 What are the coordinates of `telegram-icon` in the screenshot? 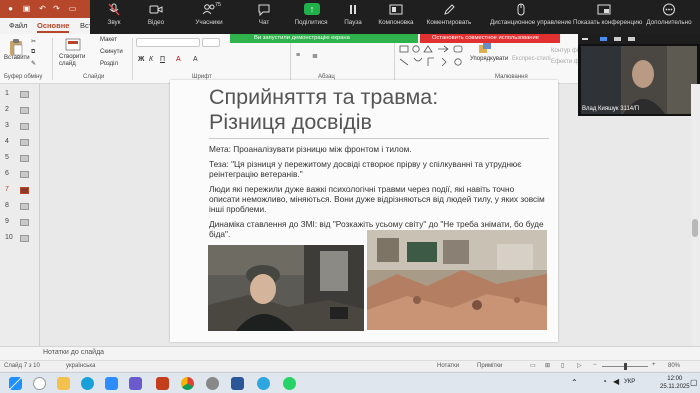 It's located at (263, 383).